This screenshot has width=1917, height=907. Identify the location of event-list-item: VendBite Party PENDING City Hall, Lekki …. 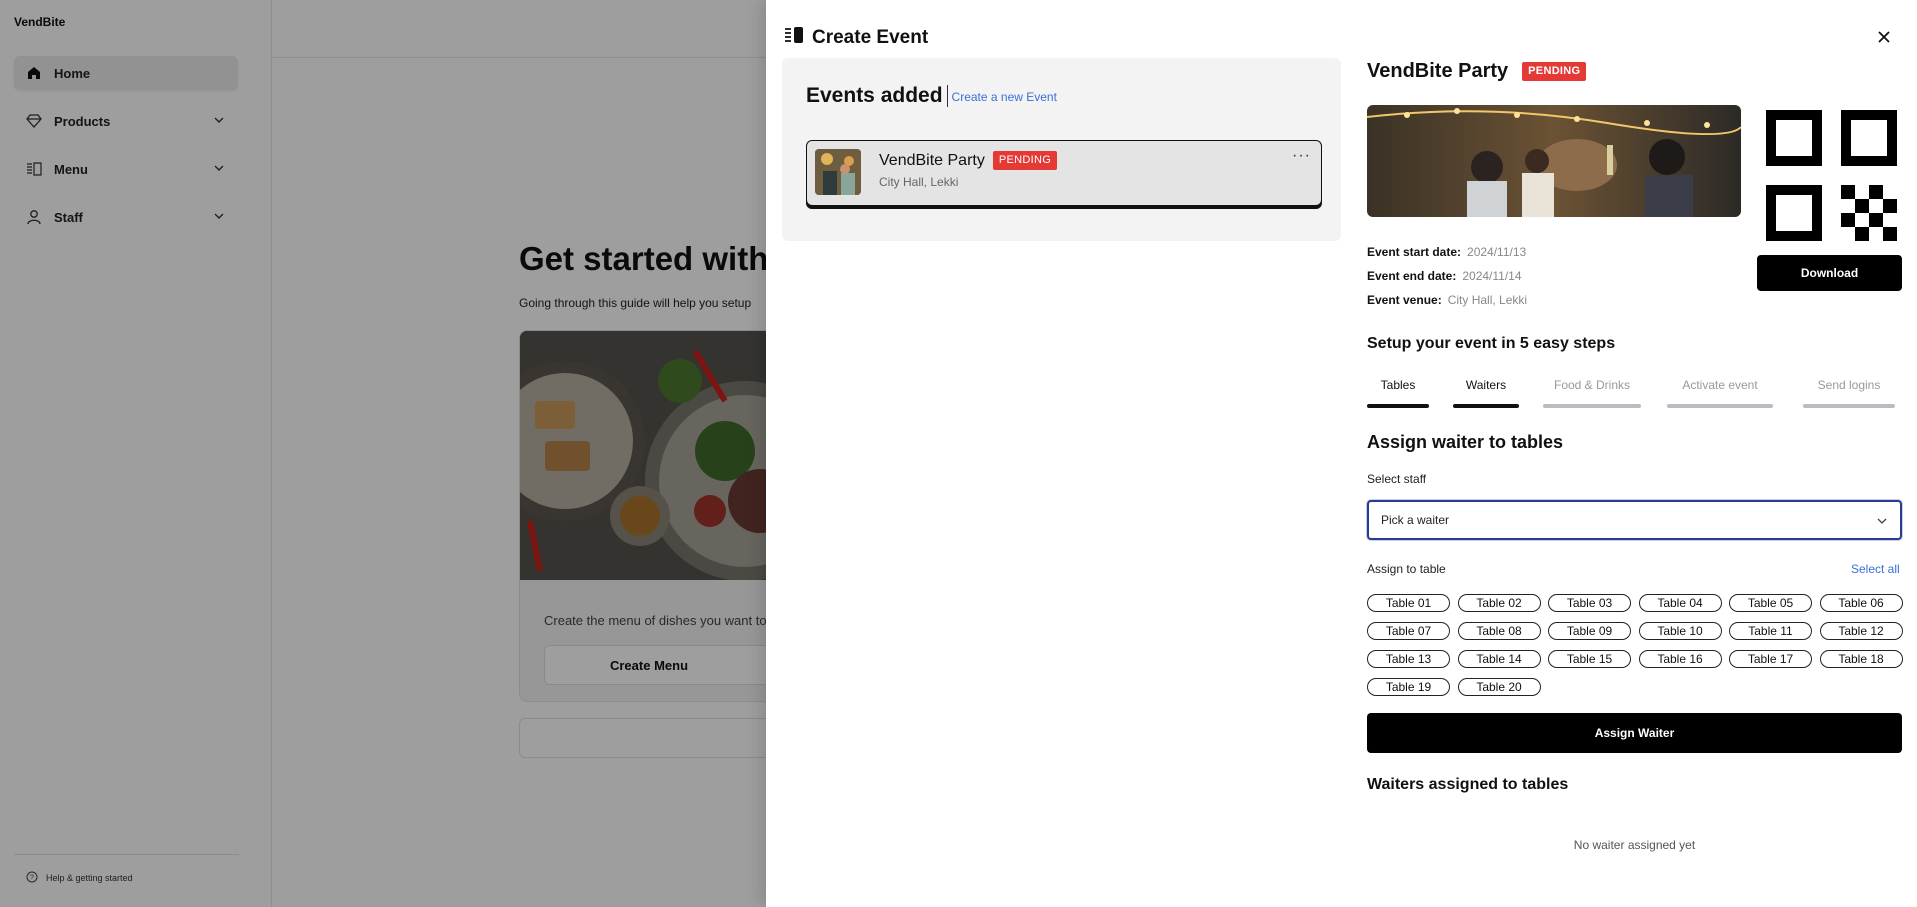
(1064, 173).